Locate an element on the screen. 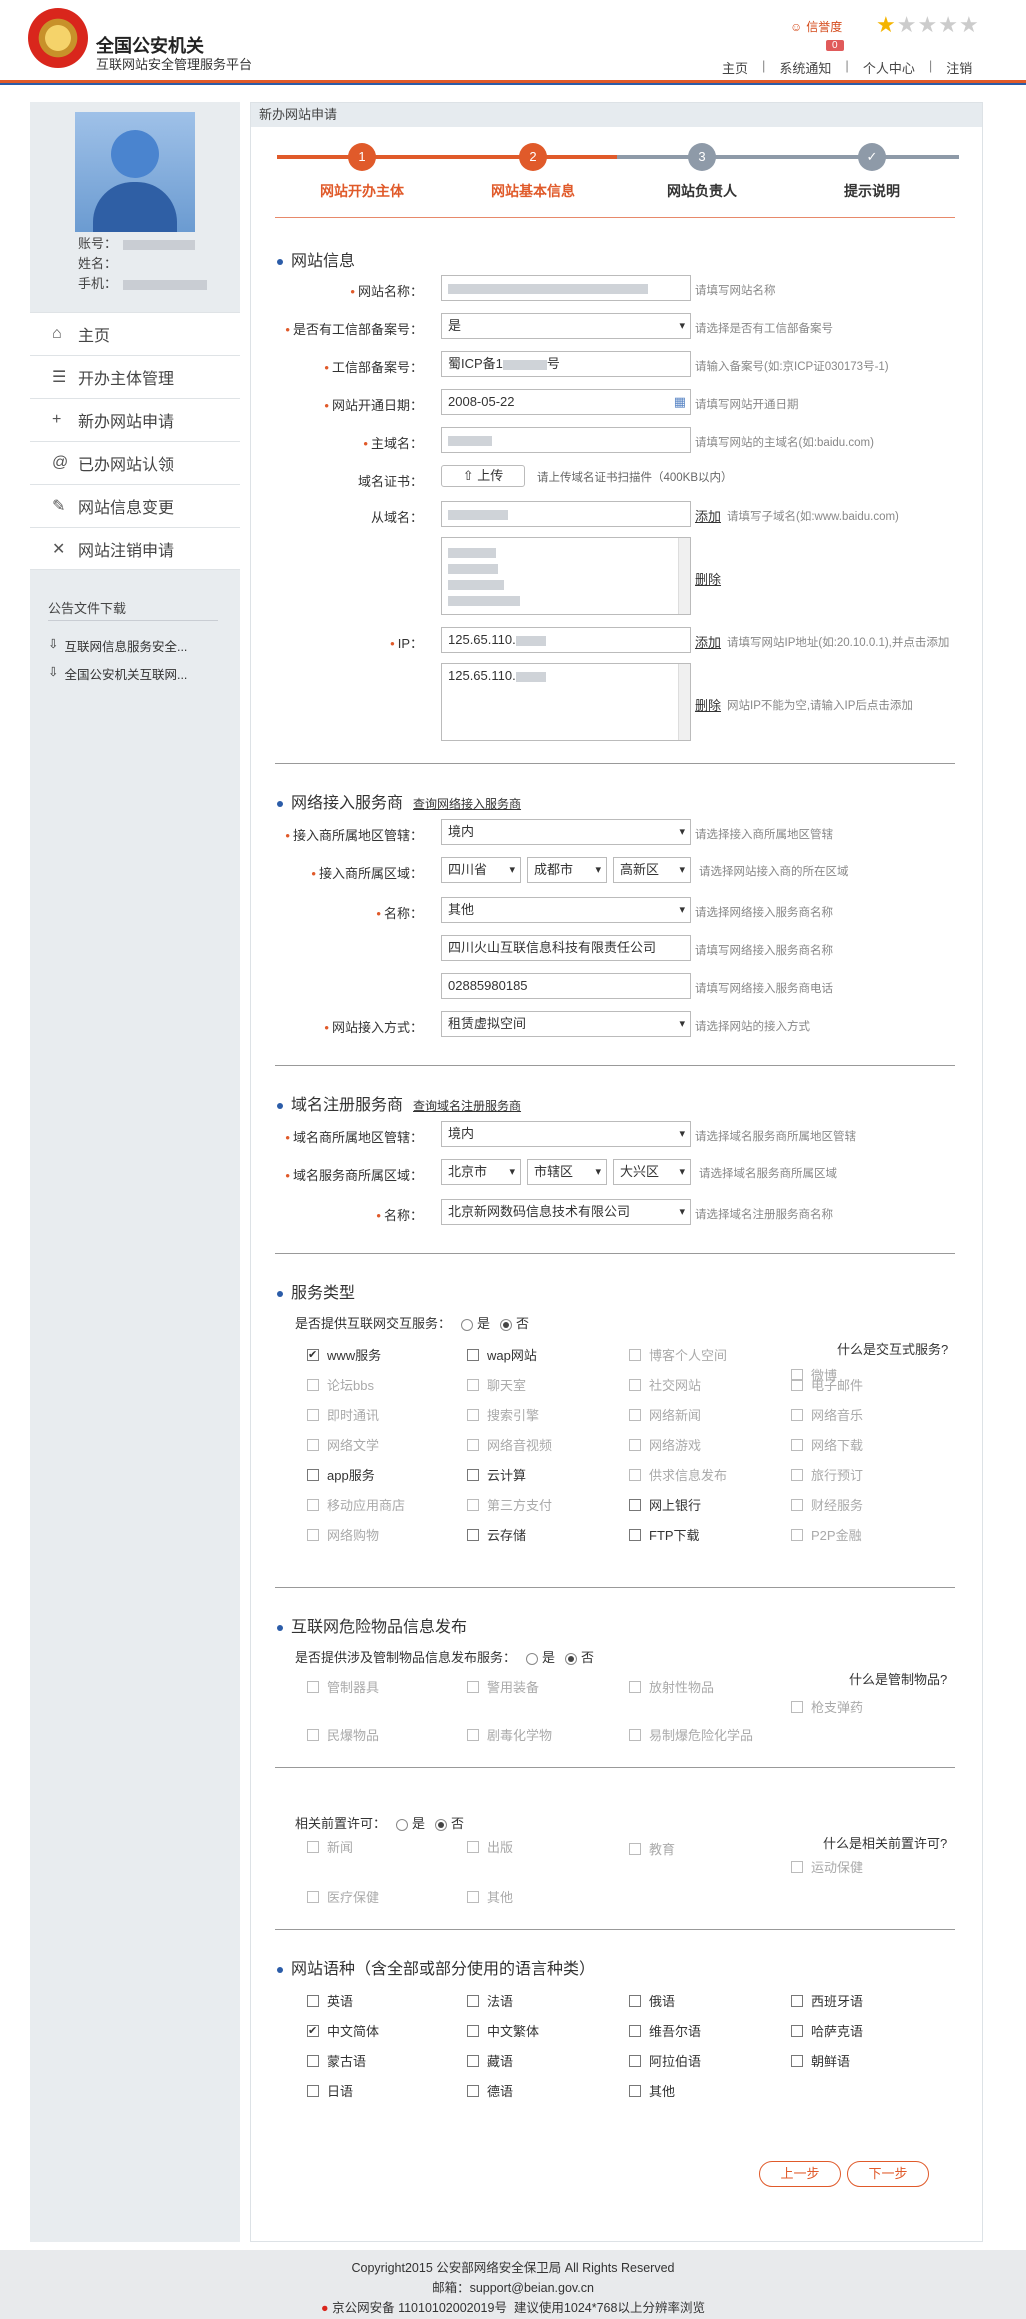  sidebar-item-home: ⌂ 主页 is located at coordinates (135, 333).